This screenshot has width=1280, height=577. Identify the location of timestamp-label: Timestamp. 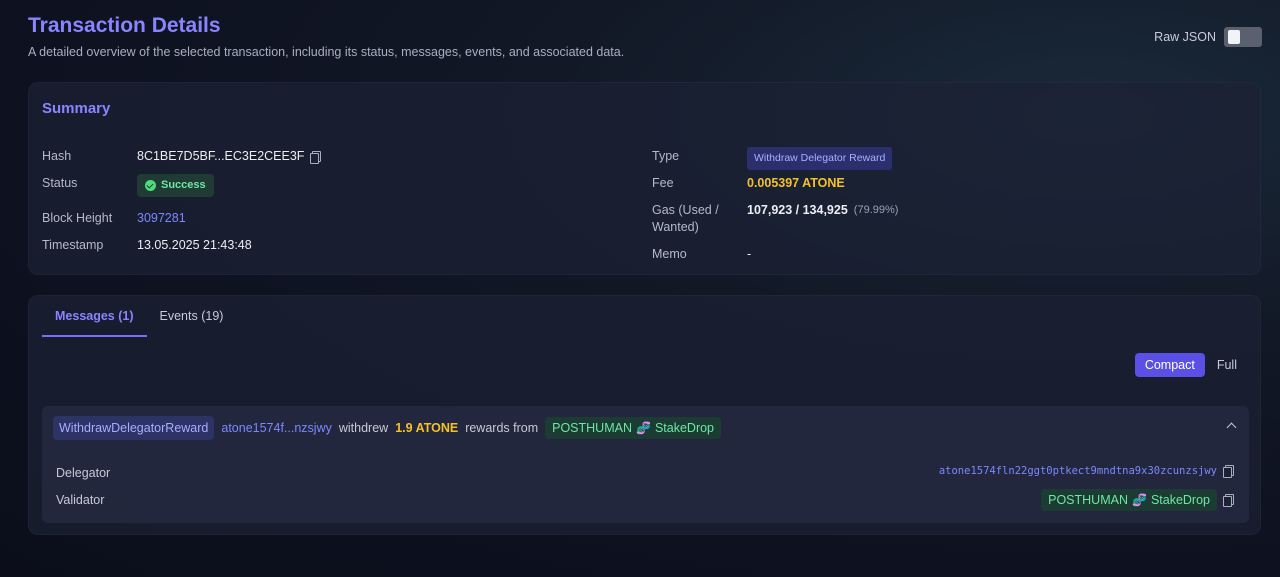
(73, 245).